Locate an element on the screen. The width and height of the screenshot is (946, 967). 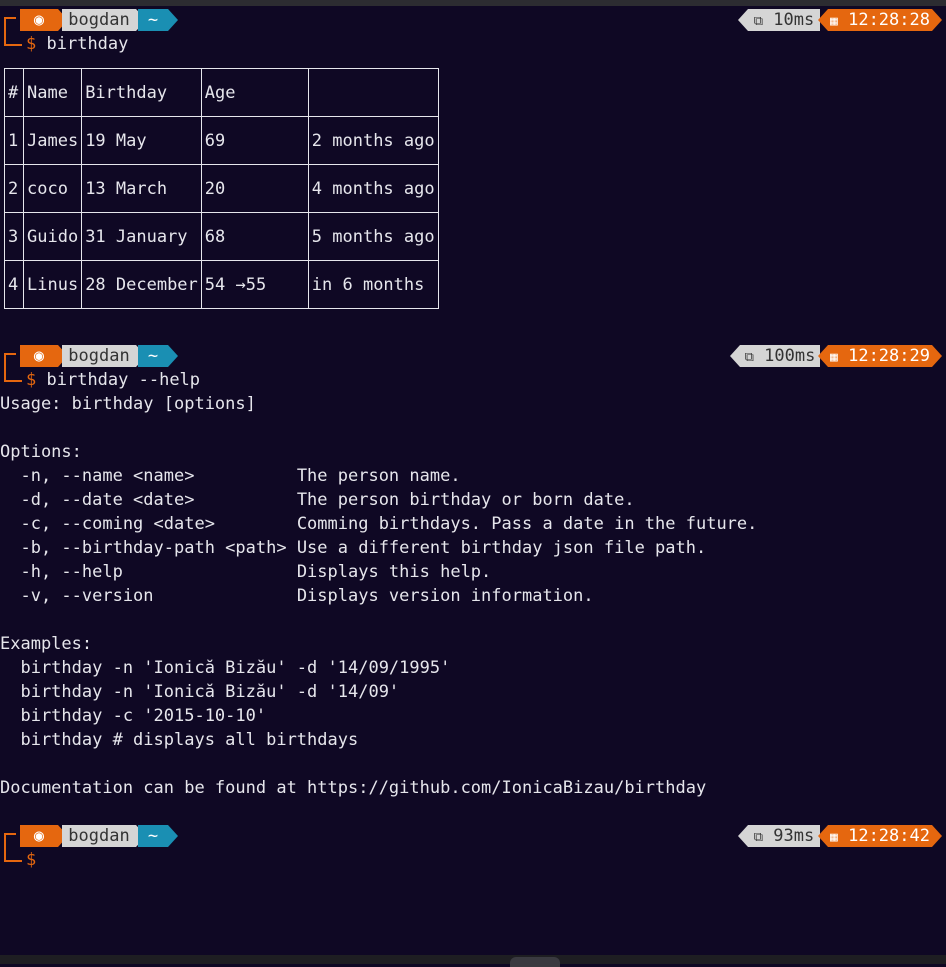
table-header-cell: Age is located at coordinates (254, 92).